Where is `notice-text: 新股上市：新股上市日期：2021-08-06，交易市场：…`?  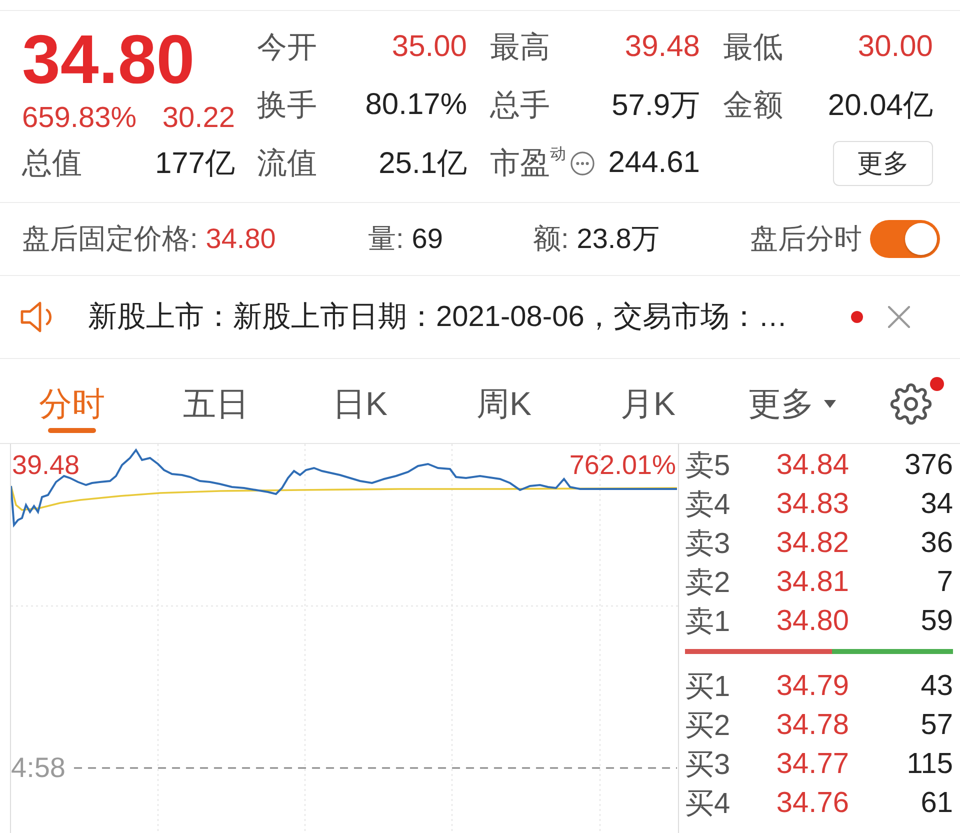 notice-text: 新股上市：新股上市日期：2021-08-06，交易市场：… is located at coordinates (438, 317).